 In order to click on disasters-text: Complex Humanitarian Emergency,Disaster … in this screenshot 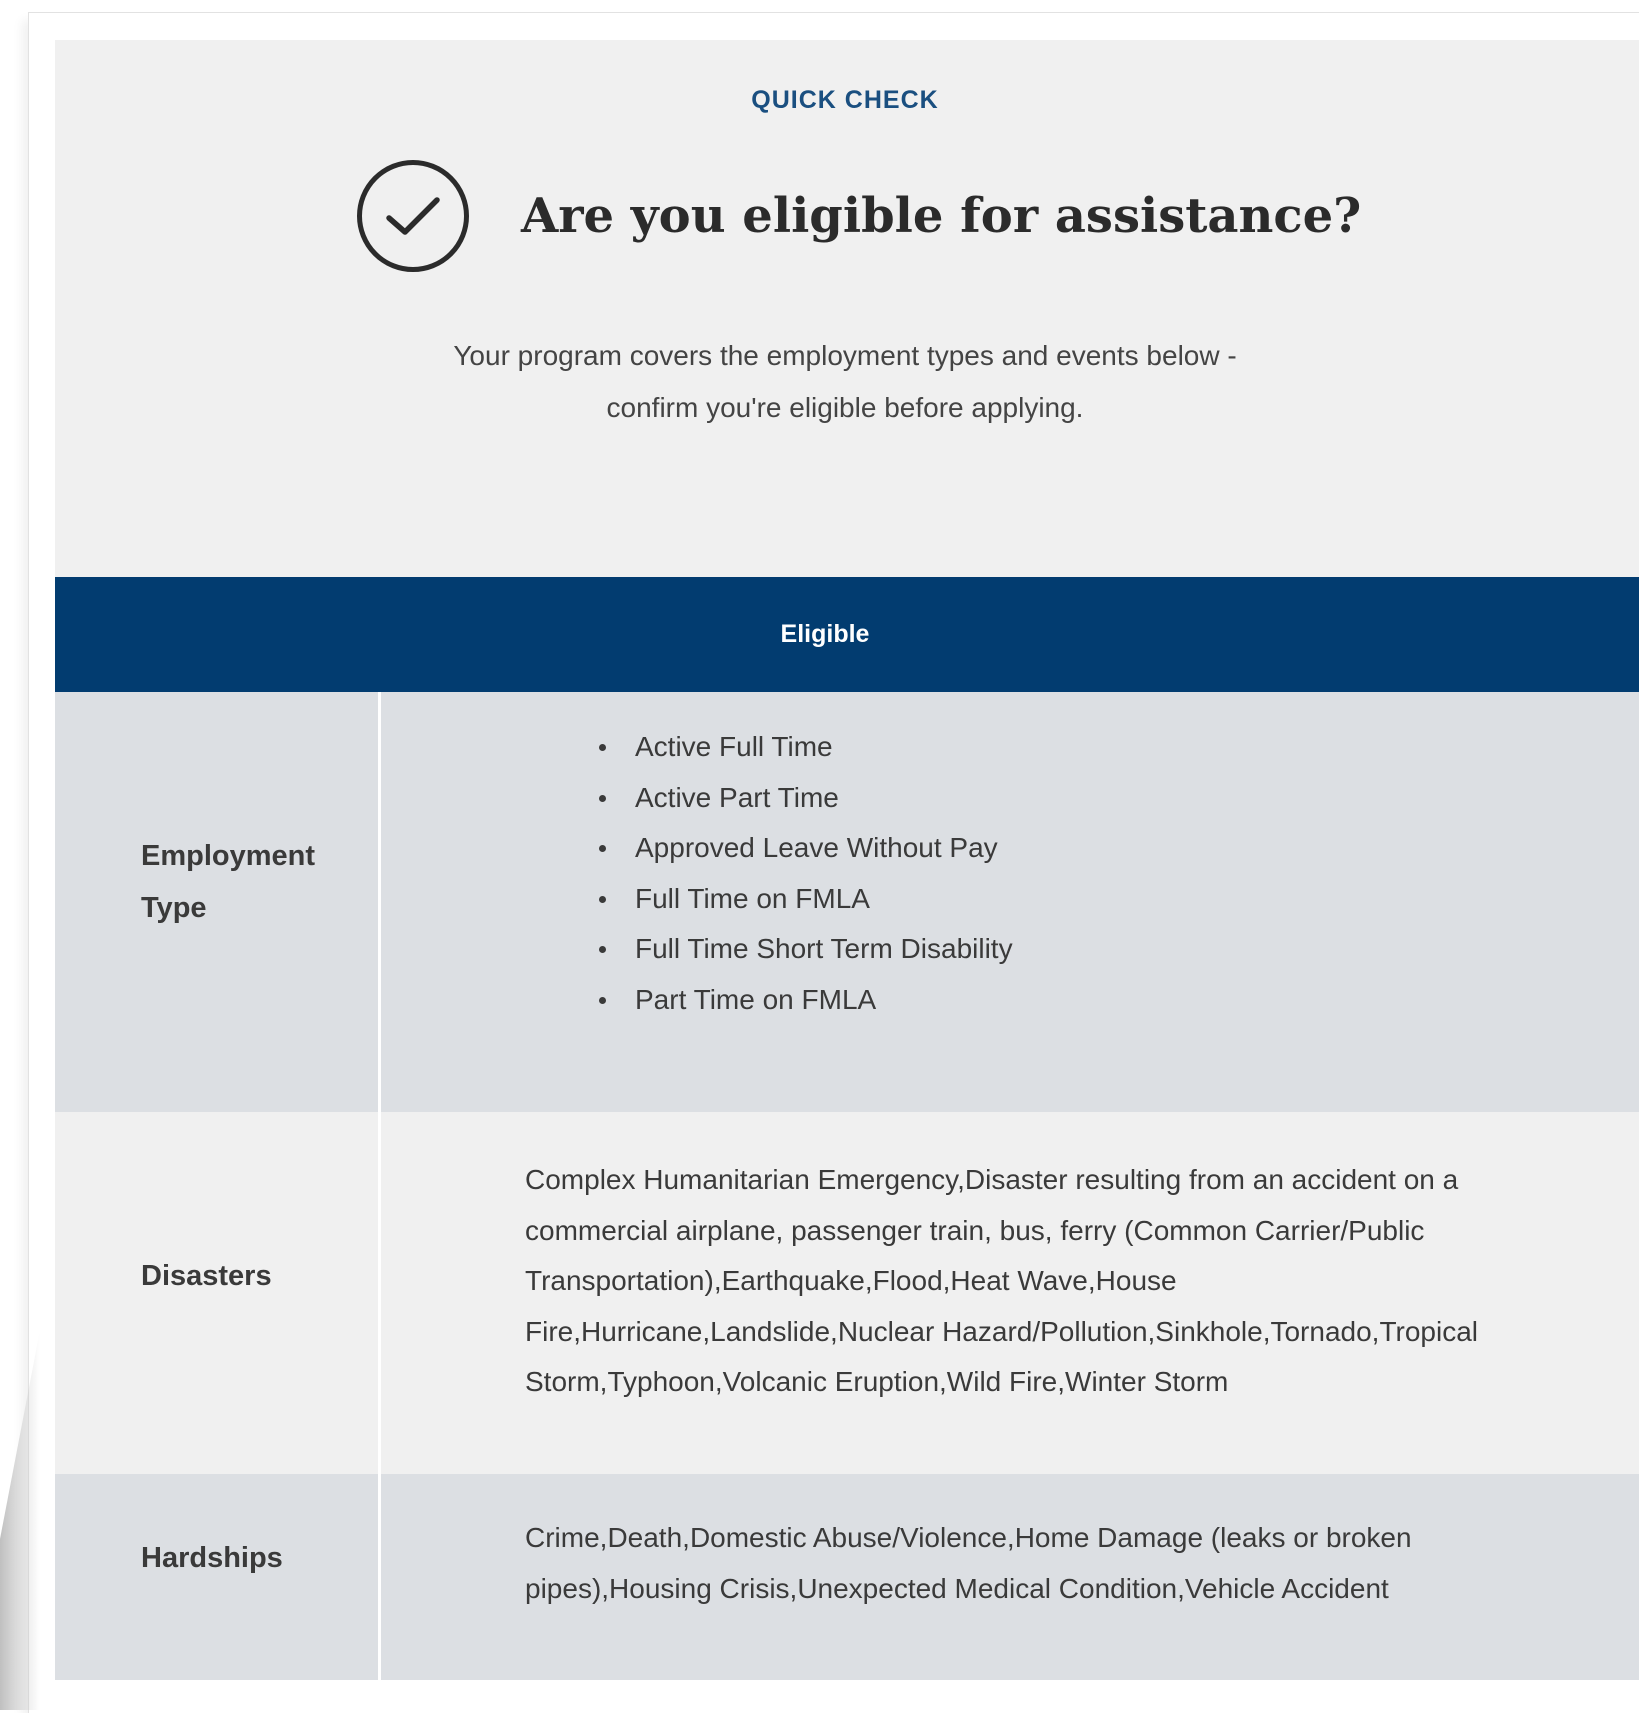, I will do `click(1075, 1281)`.